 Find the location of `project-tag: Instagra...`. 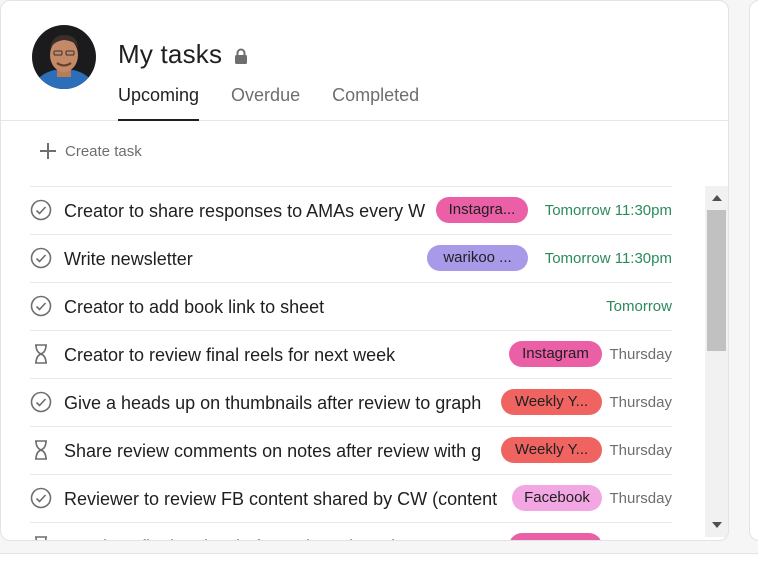

project-tag: Instagra... is located at coordinates (482, 210).